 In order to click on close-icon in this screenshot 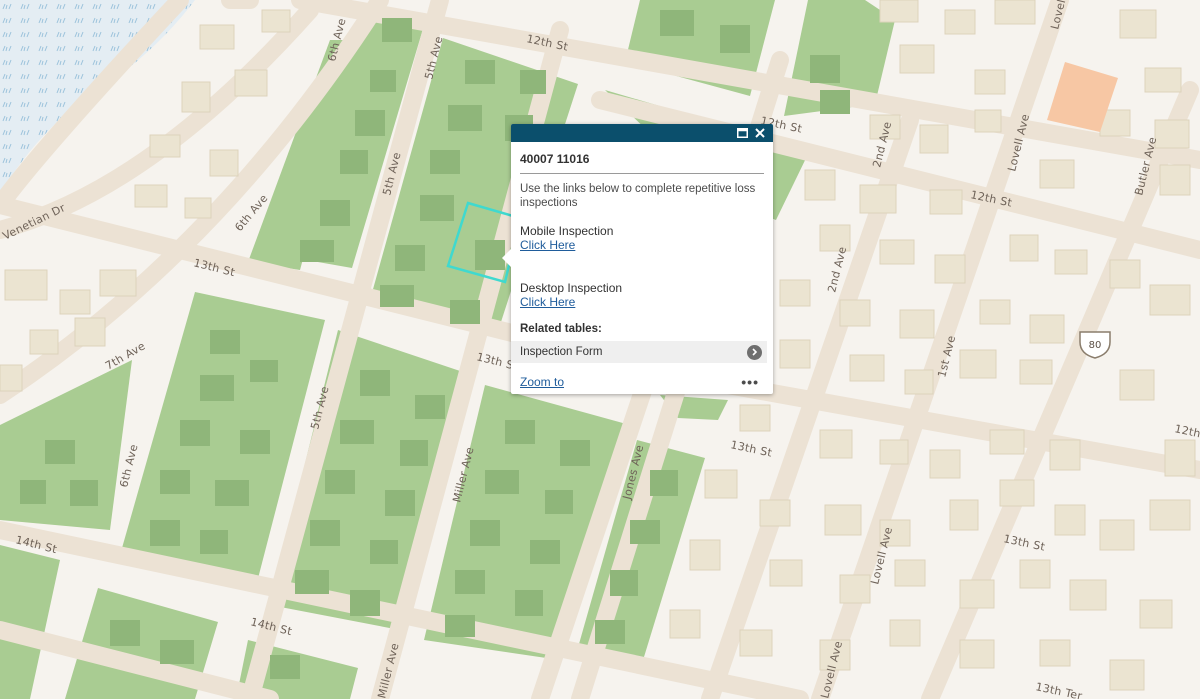, I will do `click(760, 133)`.